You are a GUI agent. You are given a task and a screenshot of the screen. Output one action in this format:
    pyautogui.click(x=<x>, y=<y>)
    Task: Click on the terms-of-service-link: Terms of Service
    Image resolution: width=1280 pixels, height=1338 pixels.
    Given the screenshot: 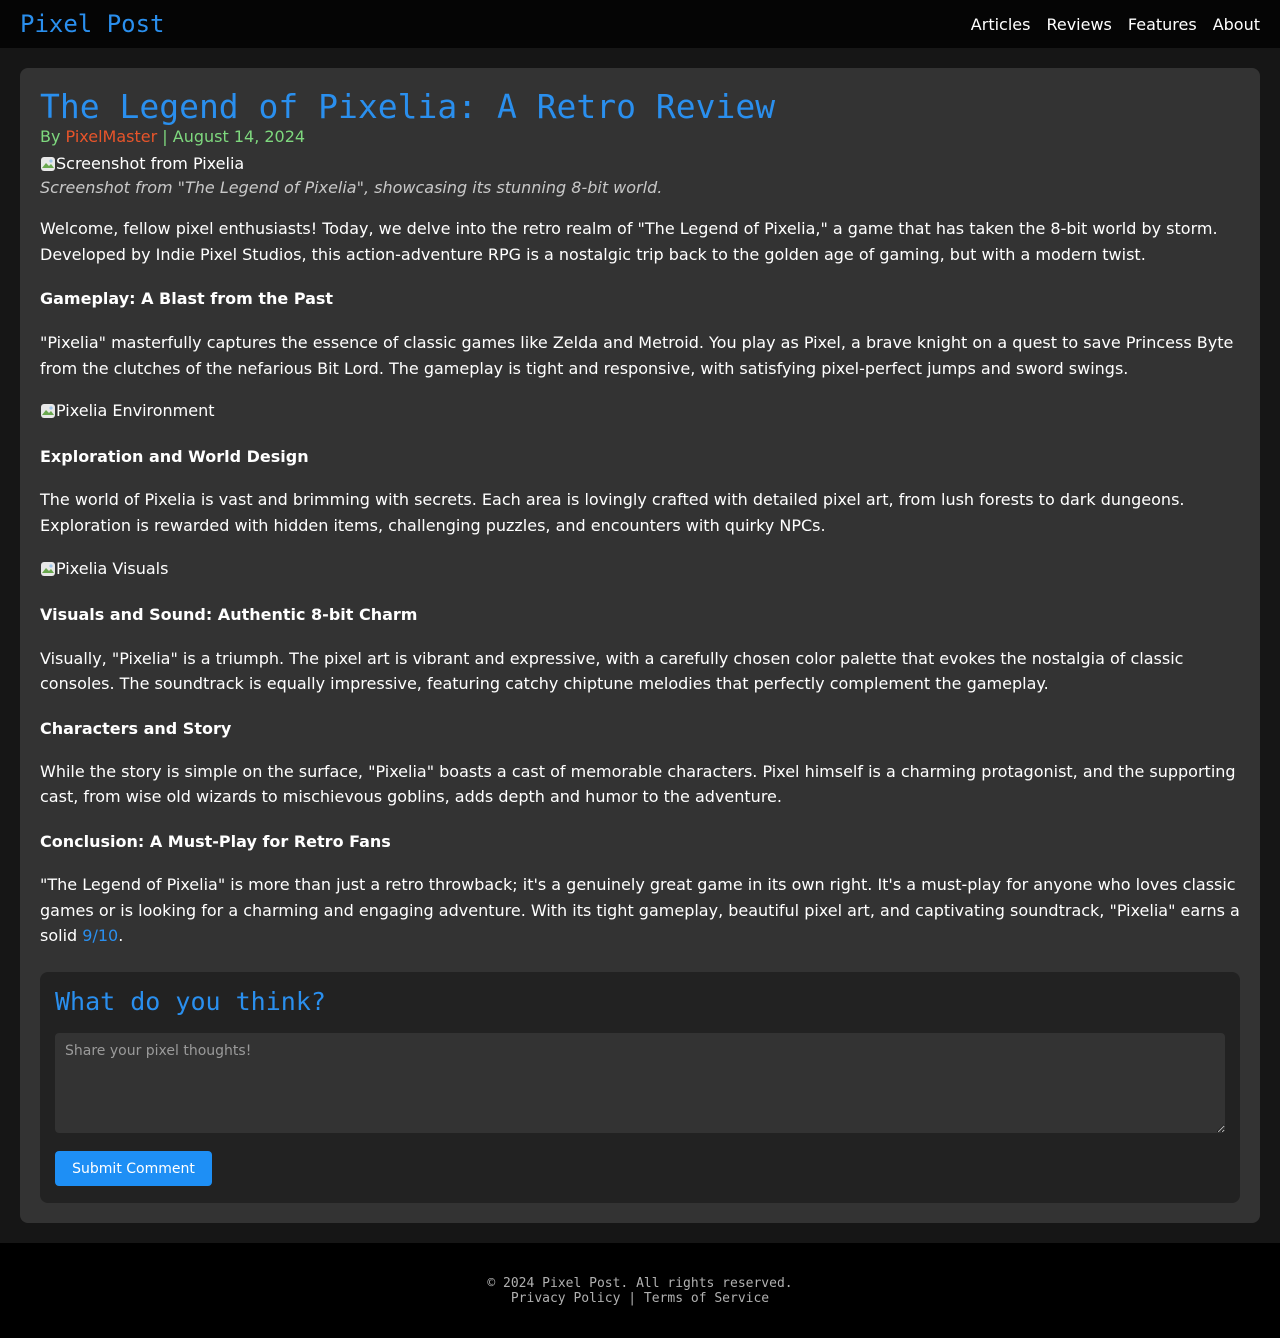 What is the action you would take?
    pyautogui.click(x=706, y=1298)
    